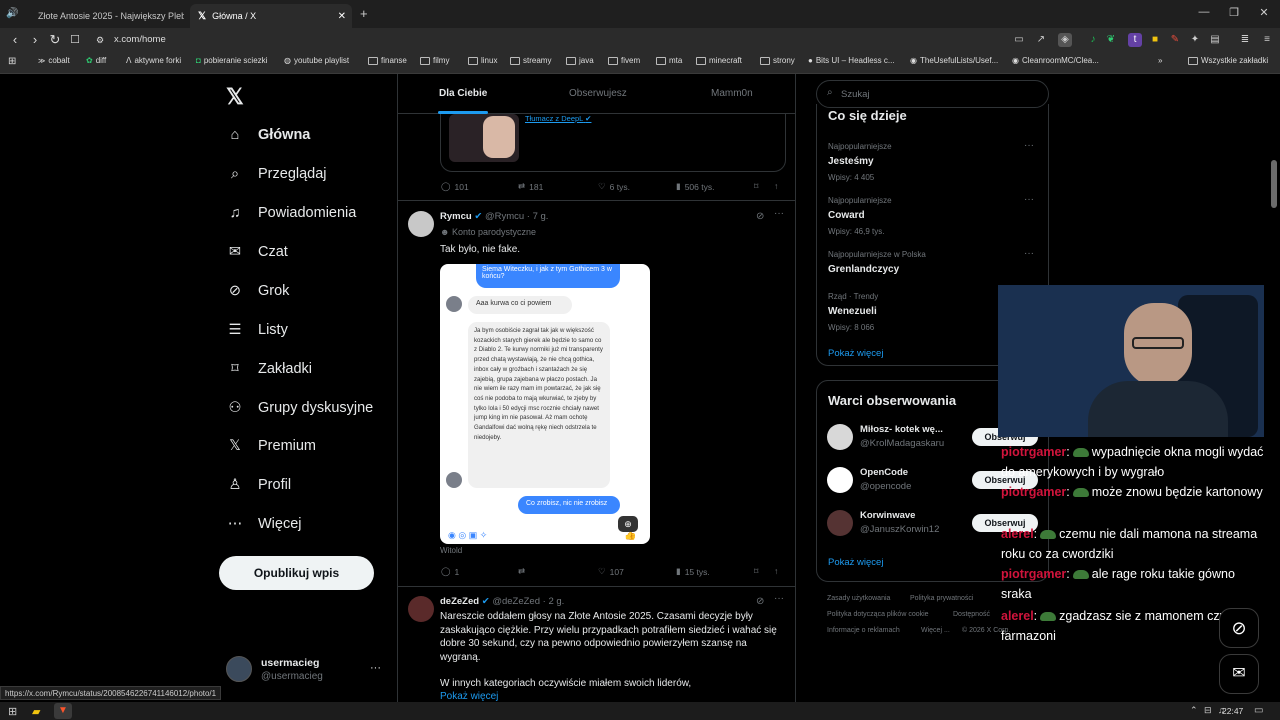  I want to click on address-bar: ⚙ x.com/home, so click(545, 40).